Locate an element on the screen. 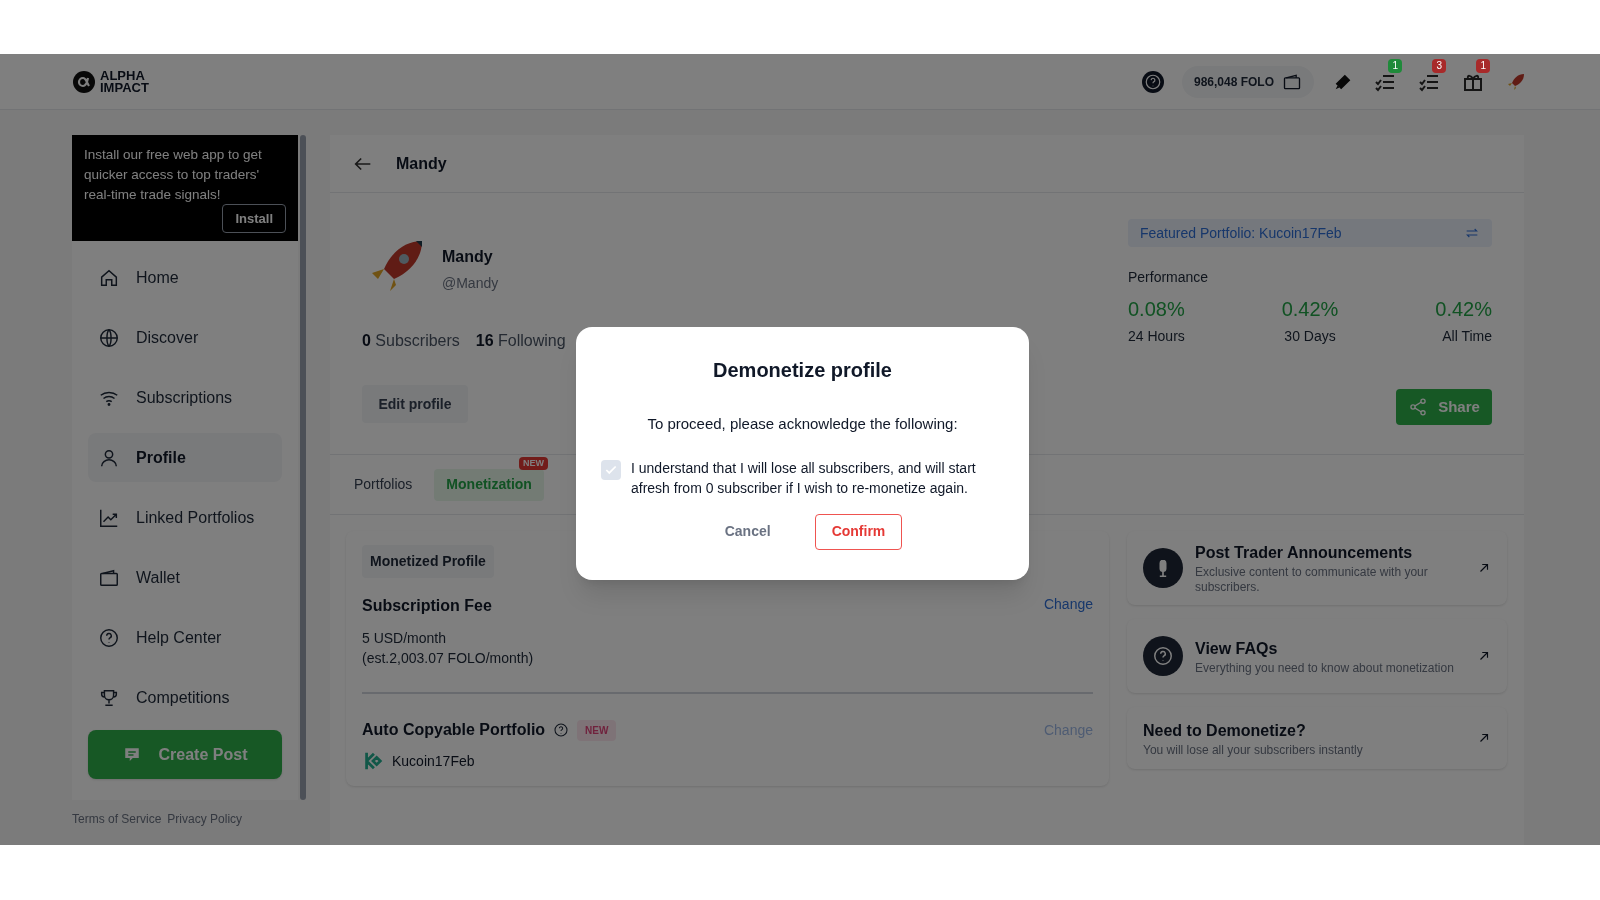 The image size is (1600, 900). status-tag: Monetized Profile is located at coordinates (428, 561).